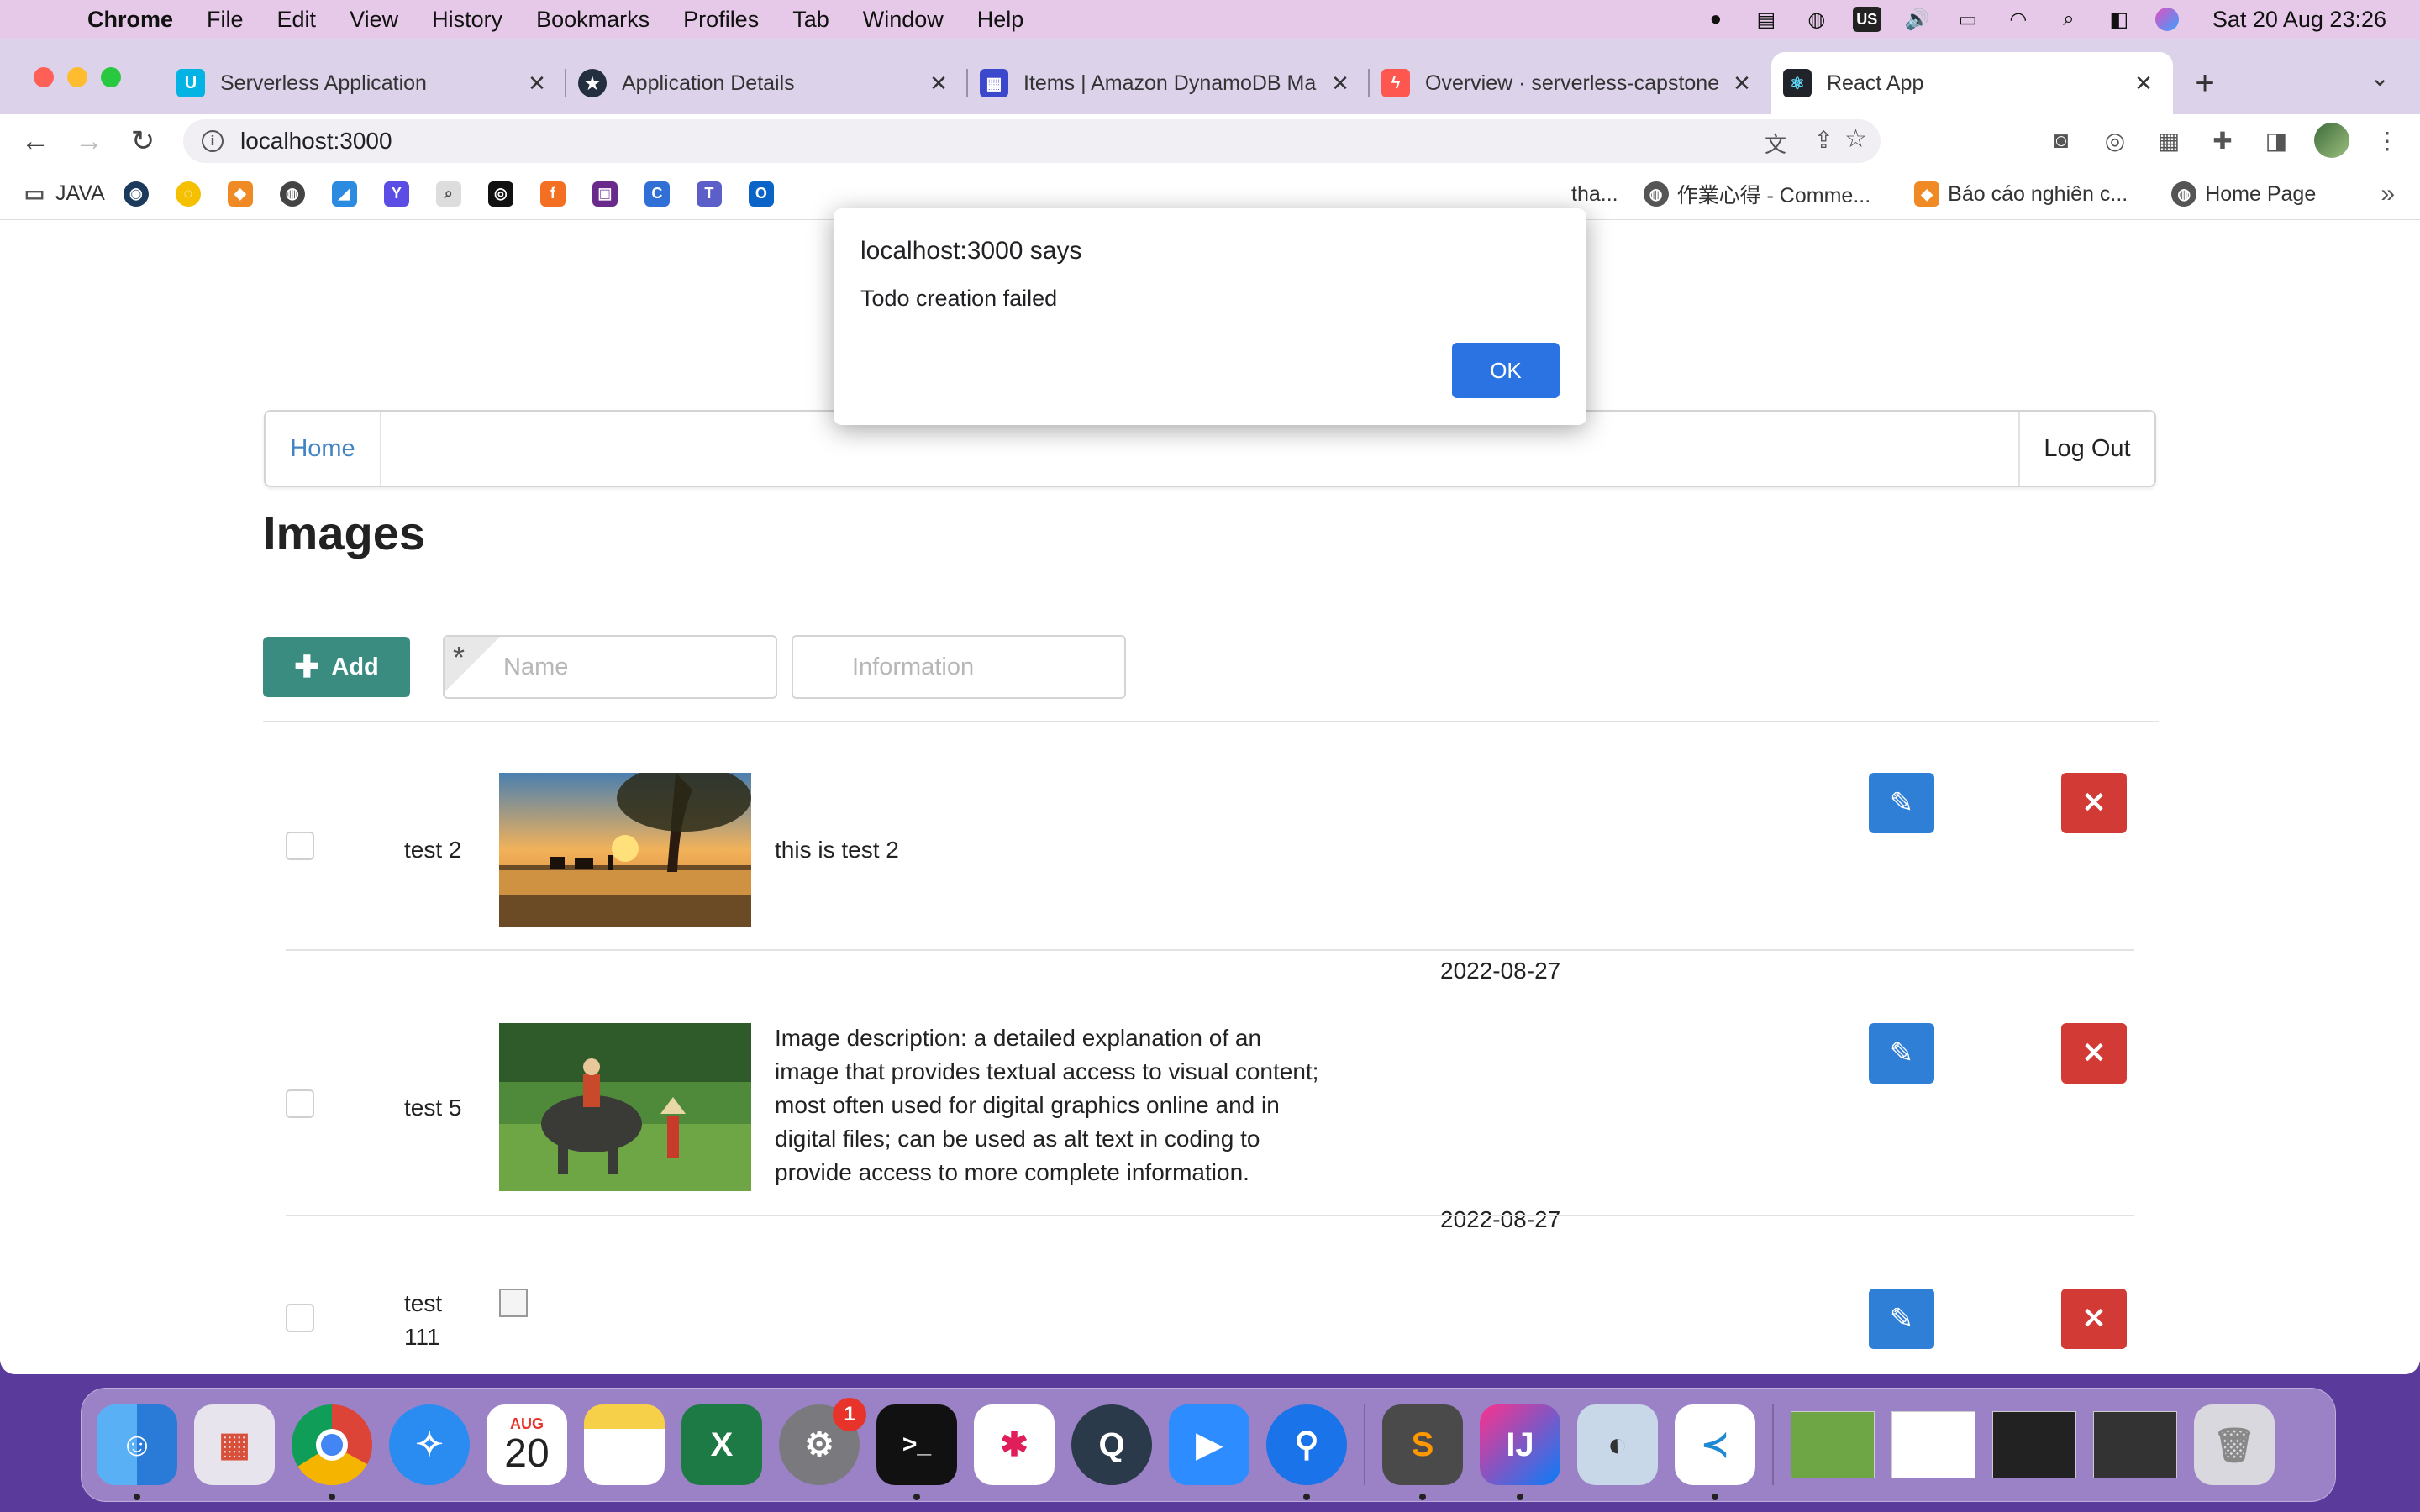 The width and height of the screenshot is (2420, 1512). What do you see at coordinates (713, 194) in the screenshot?
I see `bookmark-teams-icon: T` at bounding box center [713, 194].